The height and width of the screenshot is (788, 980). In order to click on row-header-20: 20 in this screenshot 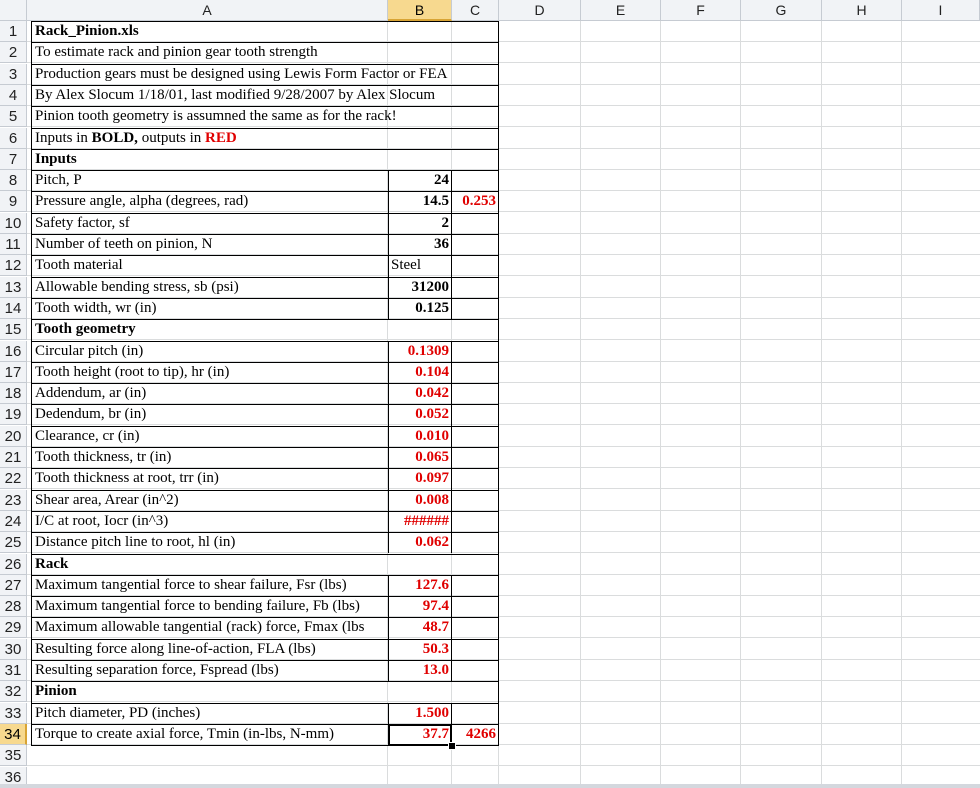, I will do `click(13, 436)`.